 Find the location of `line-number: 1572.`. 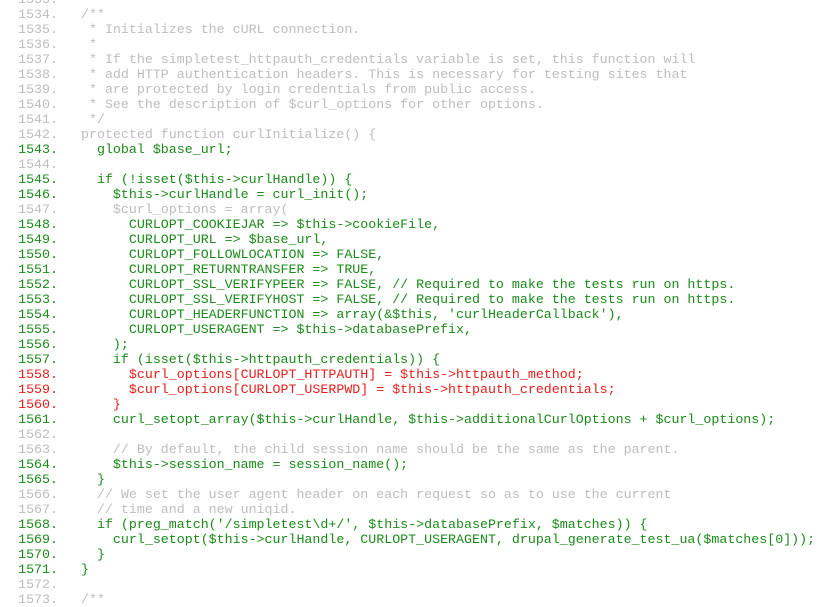

line-number: 1572. is located at coordinates (38, 584).